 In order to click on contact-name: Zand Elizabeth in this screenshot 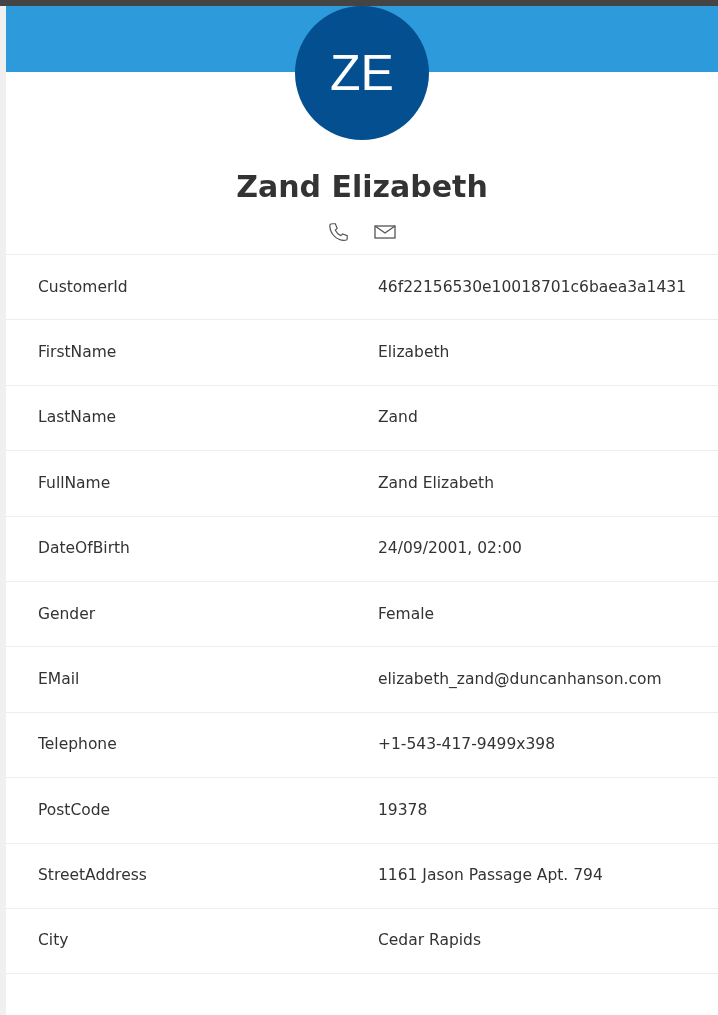, I will do `click(362, 187)`.